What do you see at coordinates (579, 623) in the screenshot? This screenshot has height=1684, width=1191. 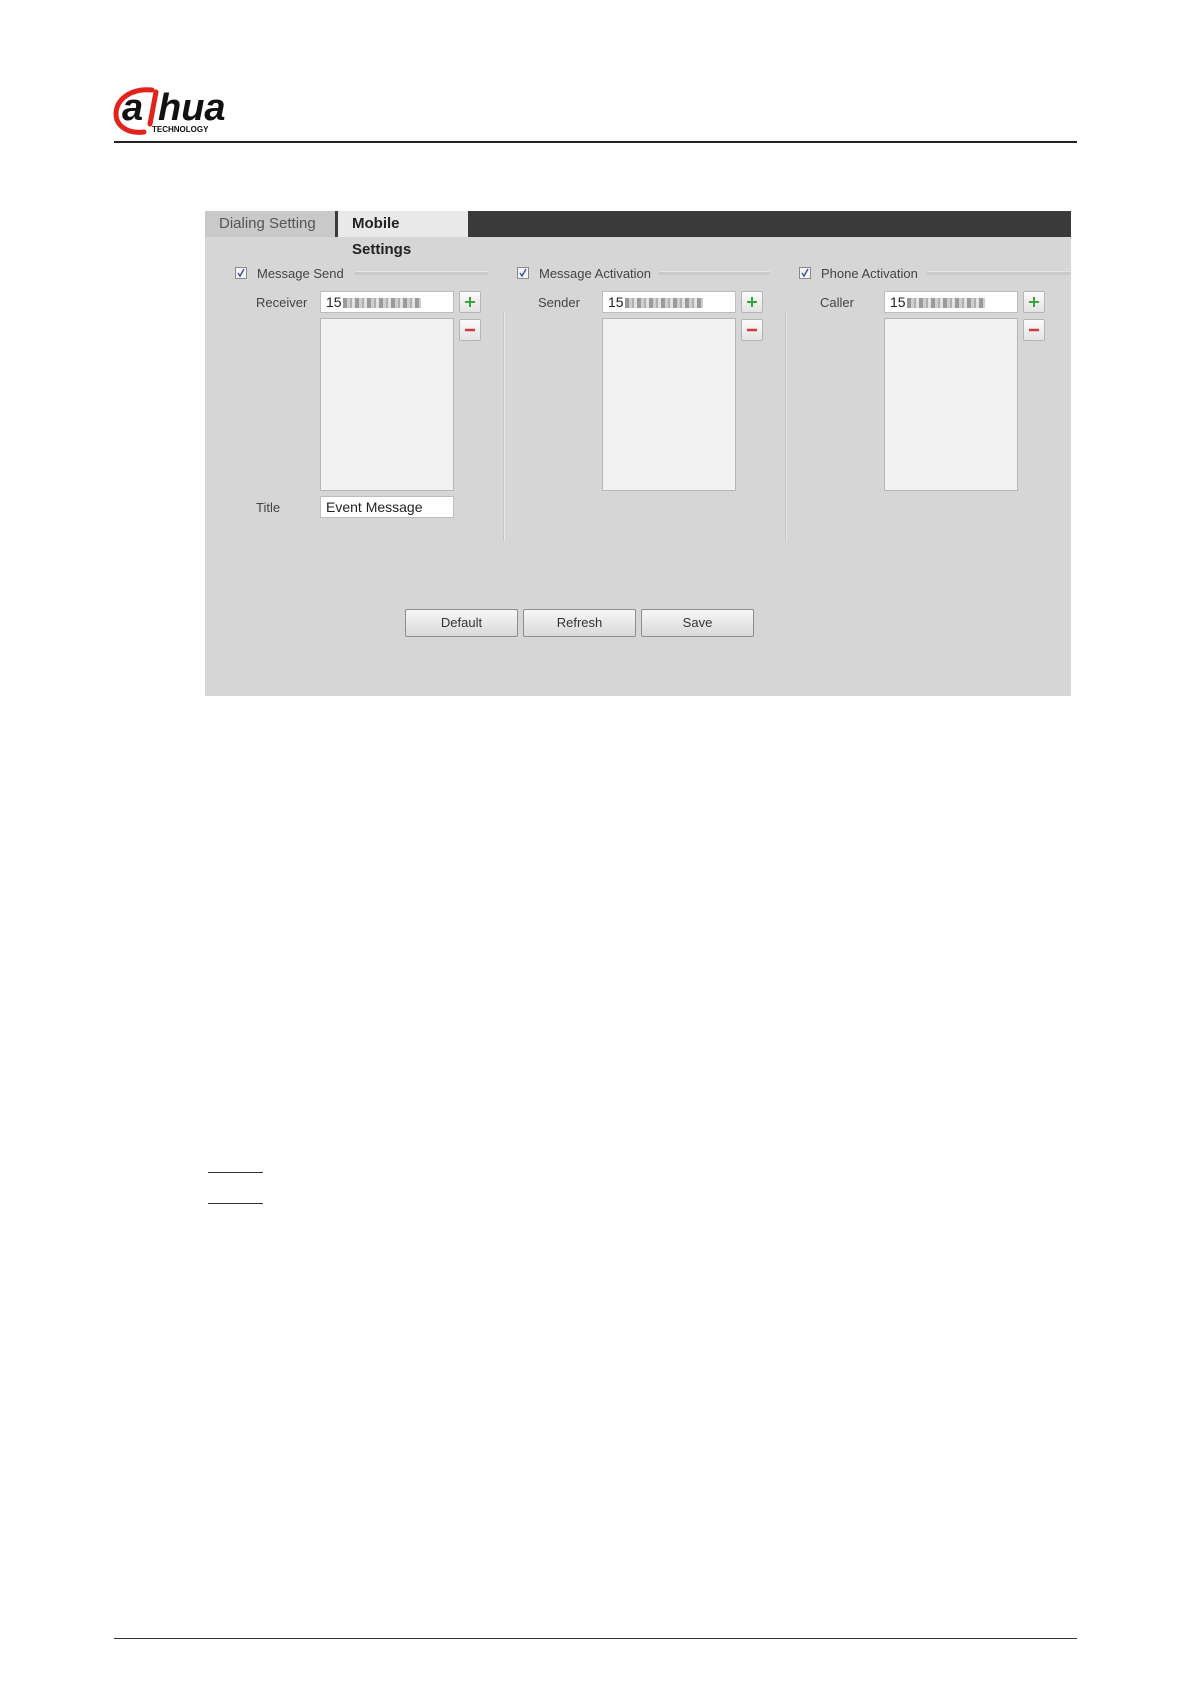 I see `refresh-button: Refresh` at bounding box center [579, 623].